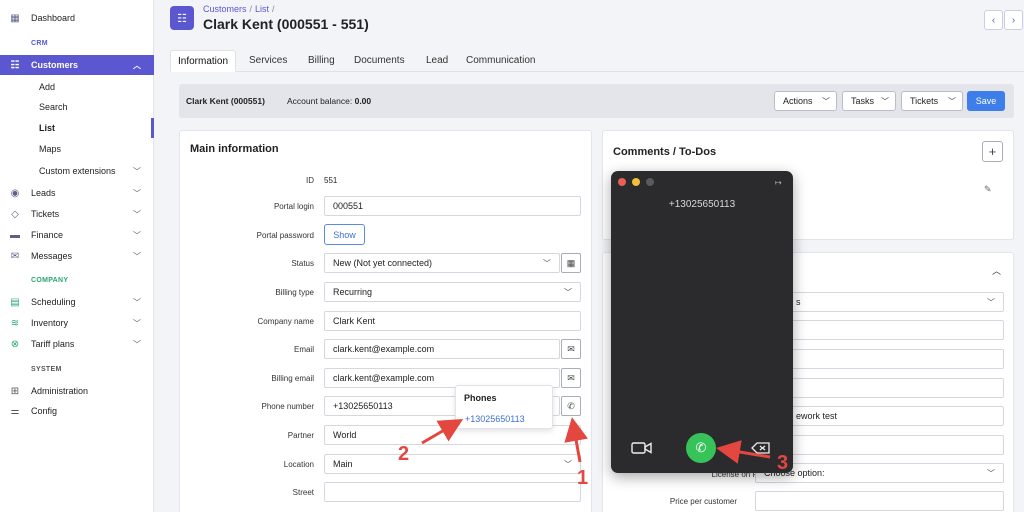  What do you see at coordinates (321, 61) in the screenshot?
I see `tab-billing: Billing` at bounding box center [321, 61].